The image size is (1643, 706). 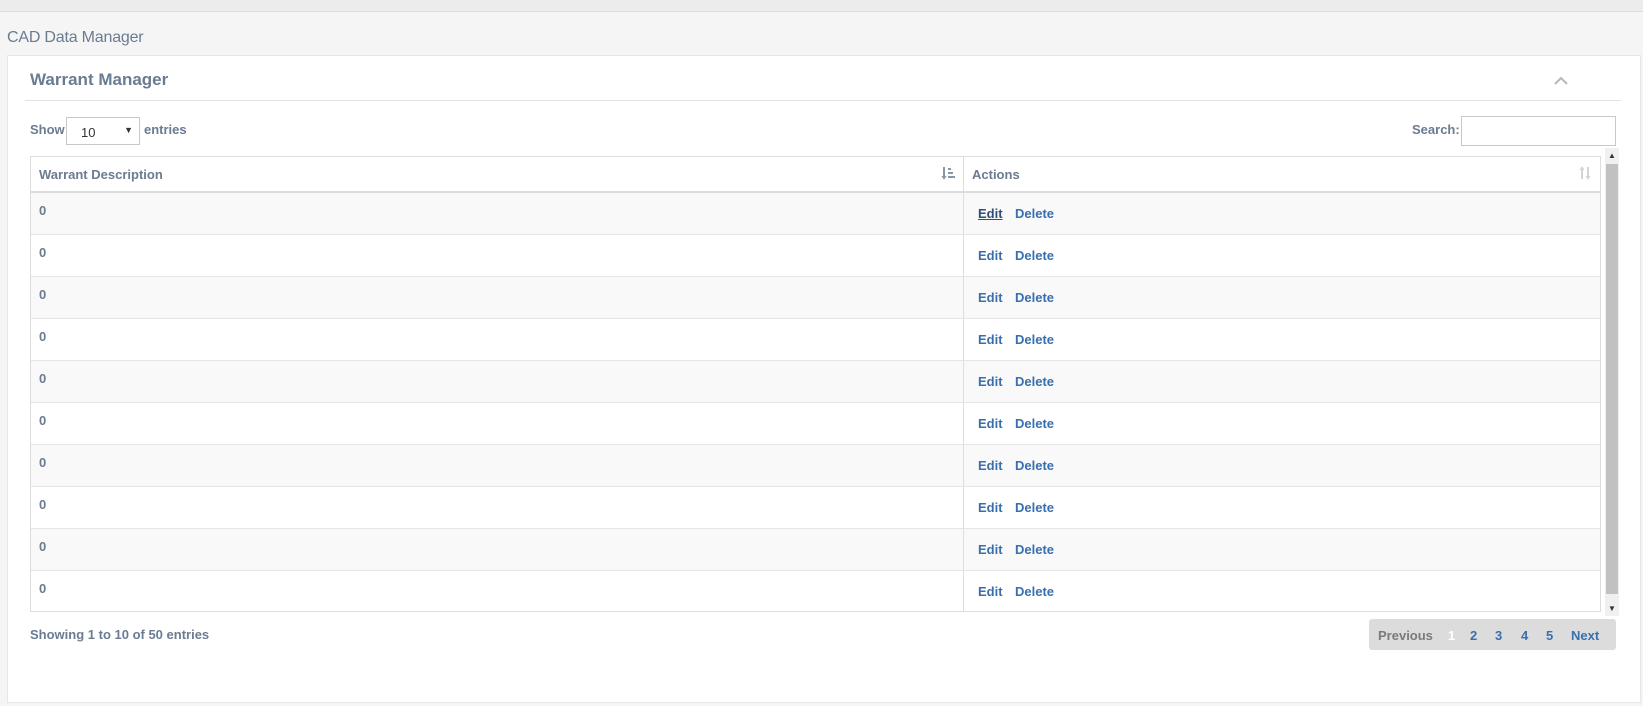 I want to click on table-header: Warrant Description Actions, so click(x=815, y=175).